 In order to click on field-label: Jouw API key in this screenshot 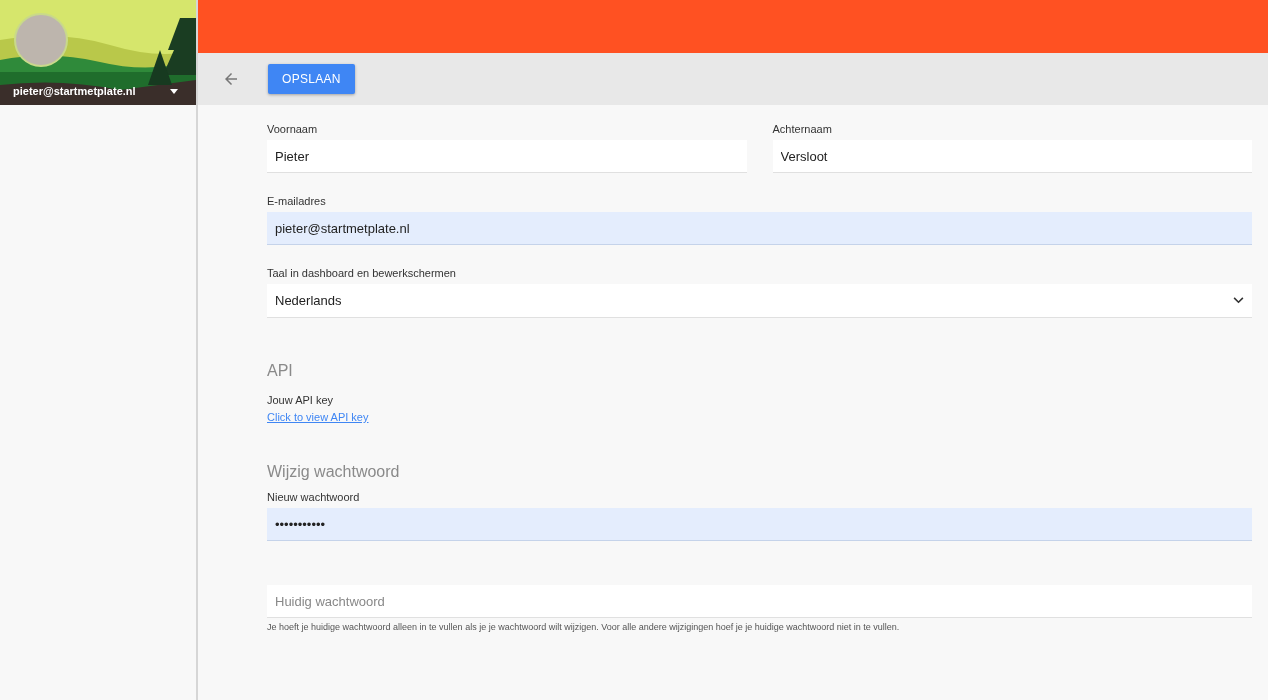, I will do `click(301, 400)`.